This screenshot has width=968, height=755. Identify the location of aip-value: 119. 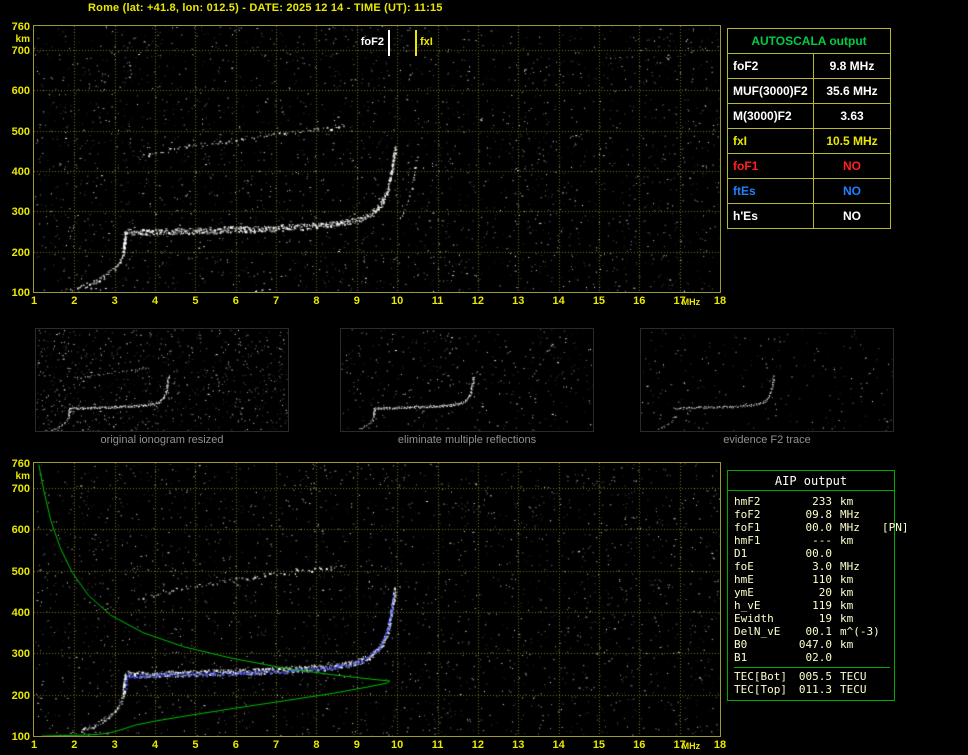
(822, 605).